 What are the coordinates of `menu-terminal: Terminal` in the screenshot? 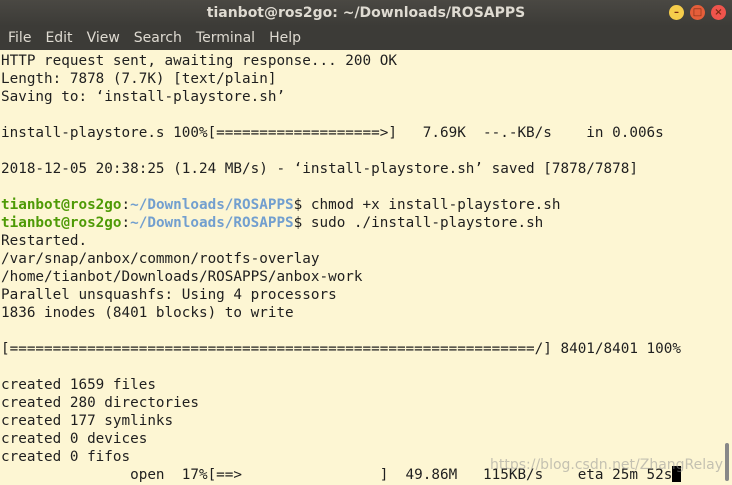 It's located at (225, 38).